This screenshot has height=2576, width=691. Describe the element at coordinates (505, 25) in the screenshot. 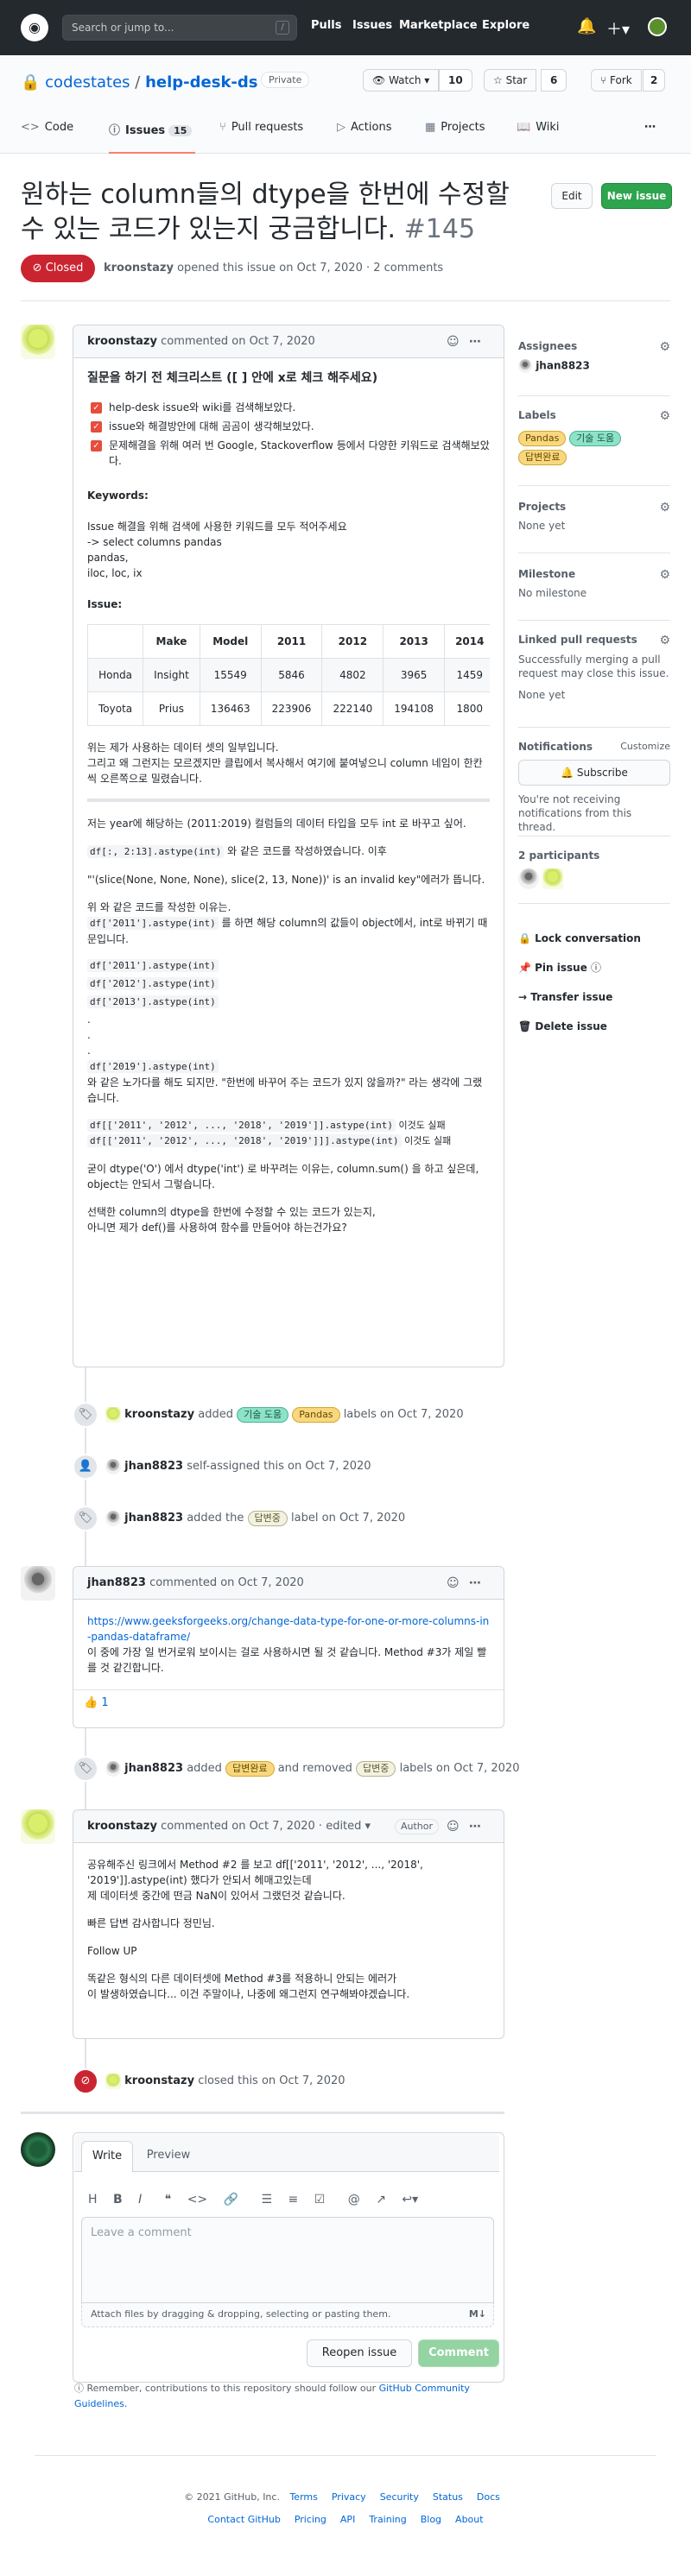

I see `nav-explore: Explore` at that location.